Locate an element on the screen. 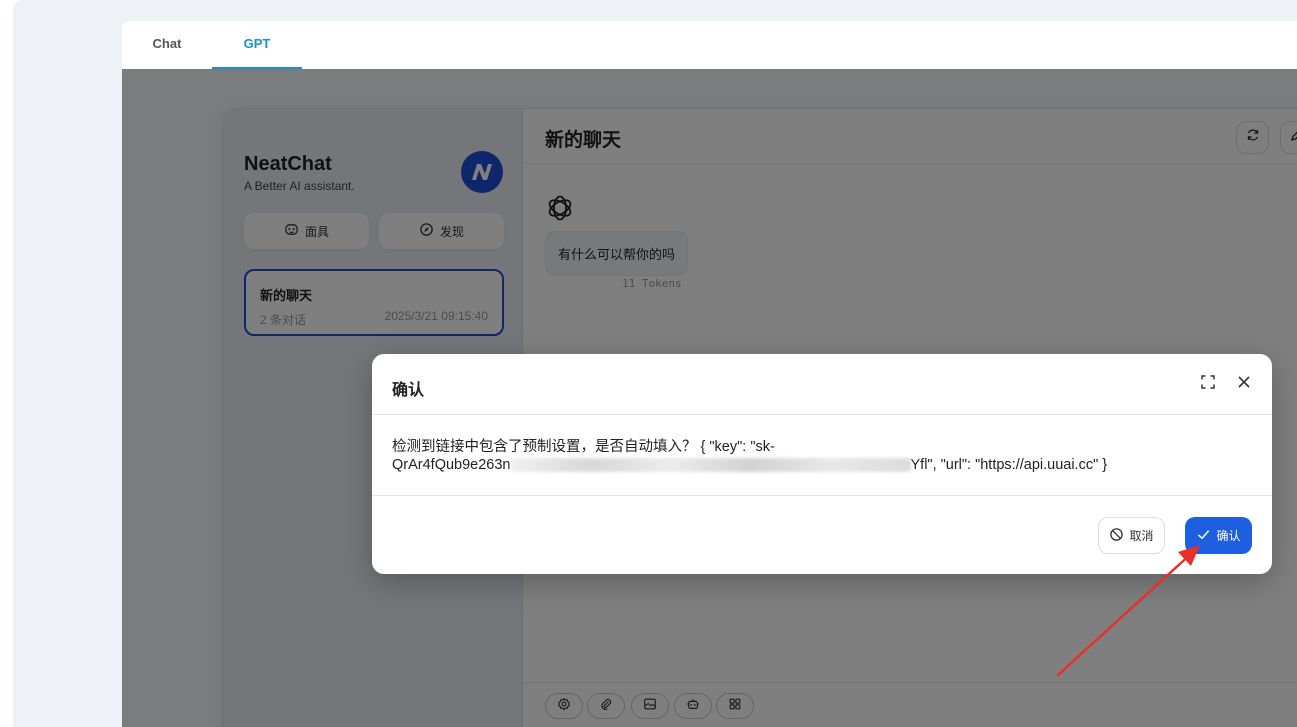 The image size is (1297, 727). redacted-key is located at coordinates (710, 465).